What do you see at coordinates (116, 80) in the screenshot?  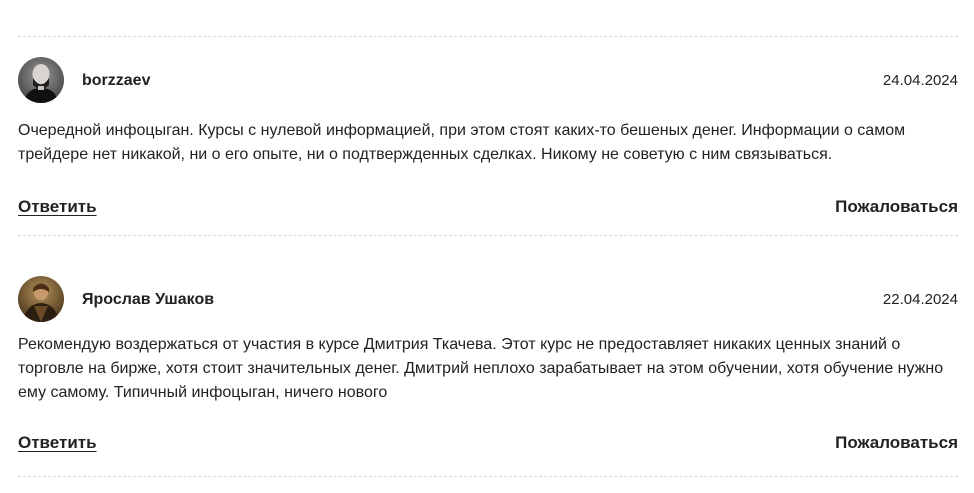 I see `comment-author: borzzaev` at bounding box center [116, 80].